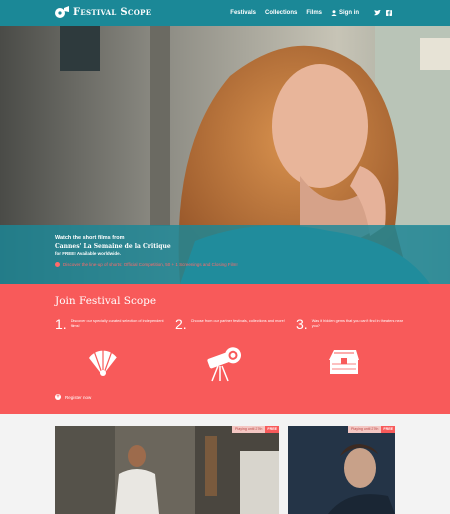 This screenshot has height=514, width=450. Describe the element at coordinates (344, 362) in the screenshot. I see `treasure-chest-icon` at that location.